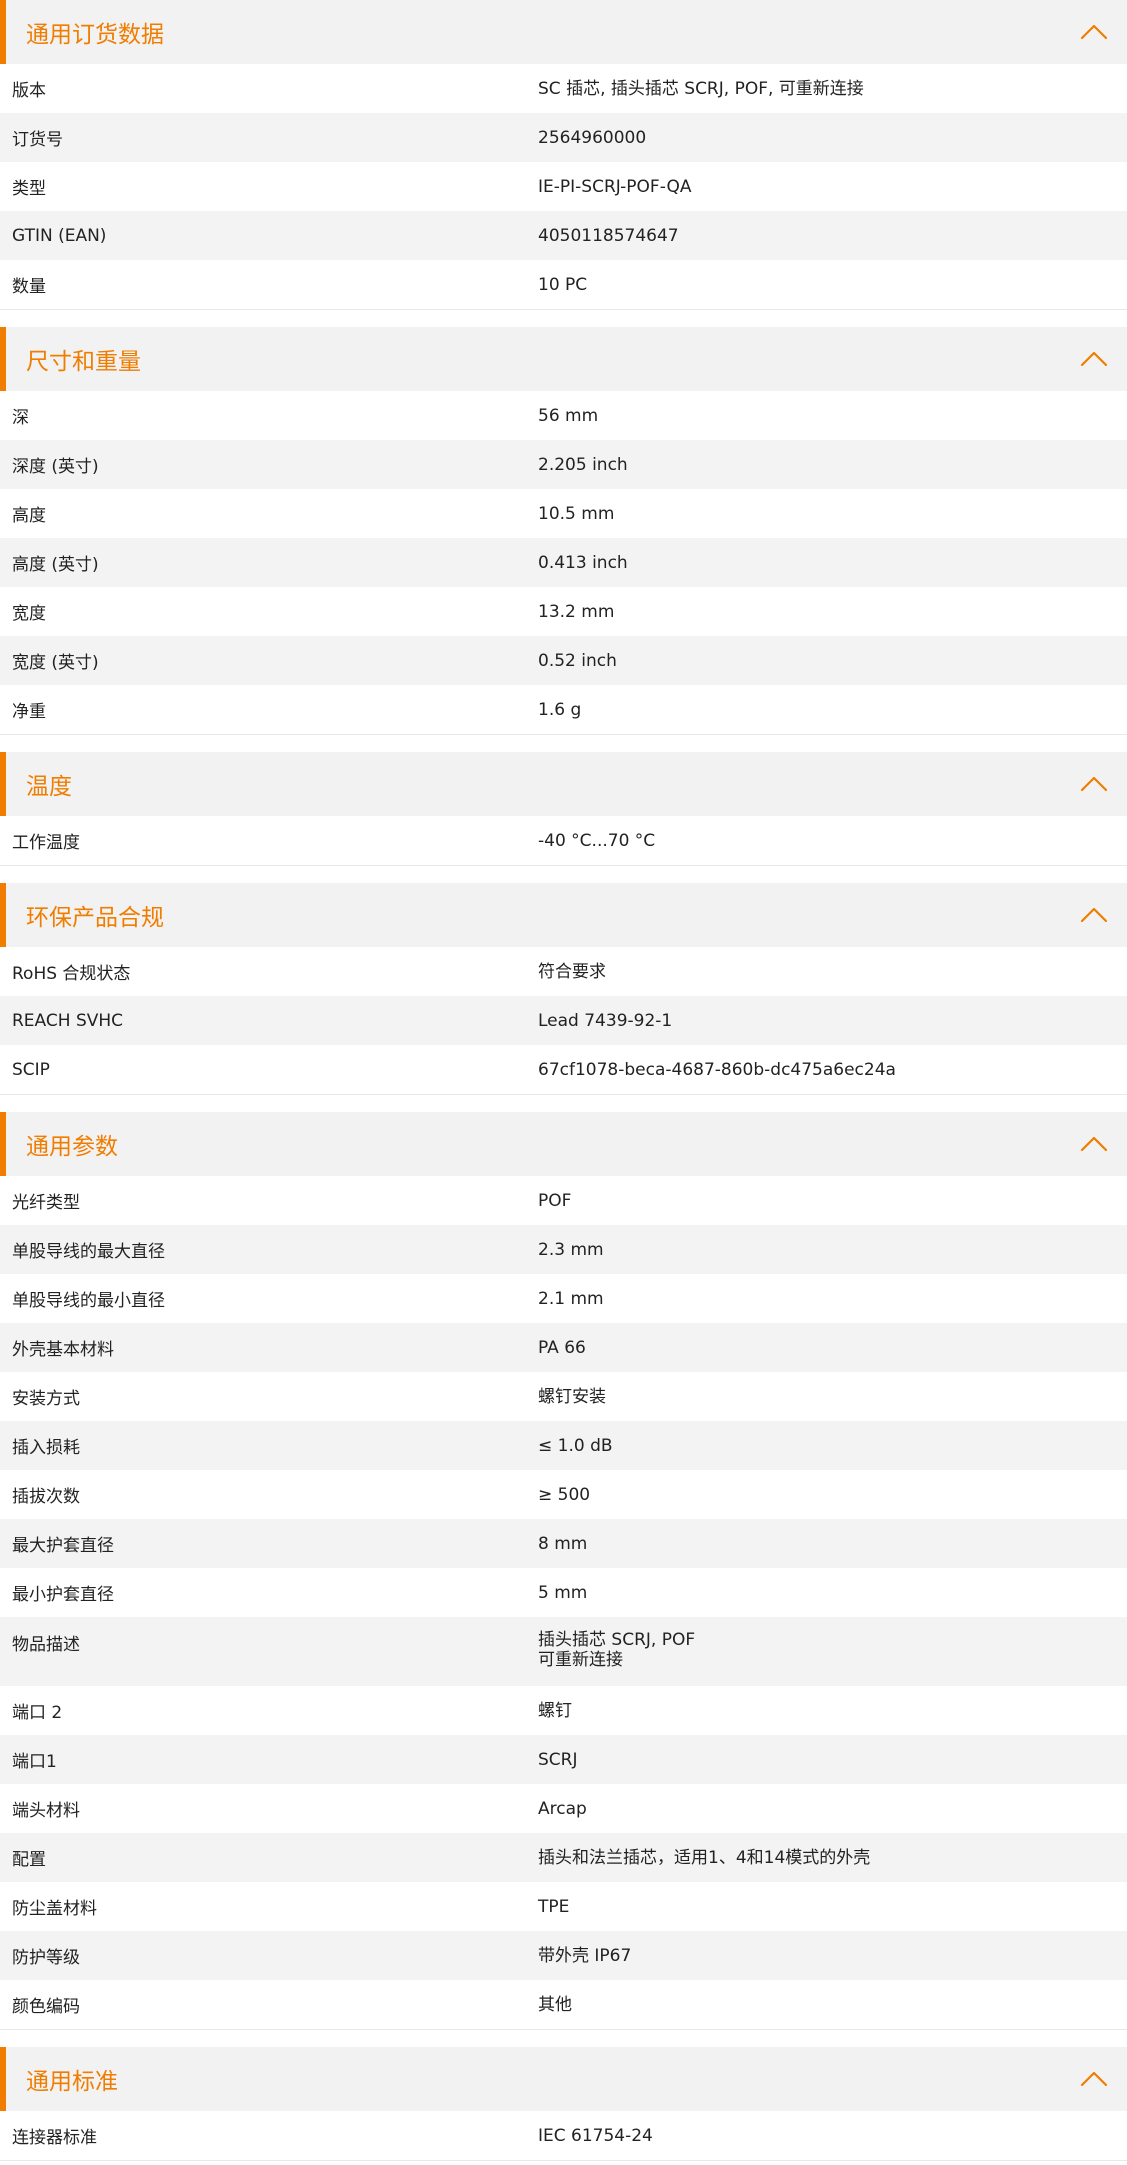 This screenshot has height=2165, width=1127. Describe the element at coordinates (37, 140) in the screenshot. I see `spec-label: 订货号` at that location.